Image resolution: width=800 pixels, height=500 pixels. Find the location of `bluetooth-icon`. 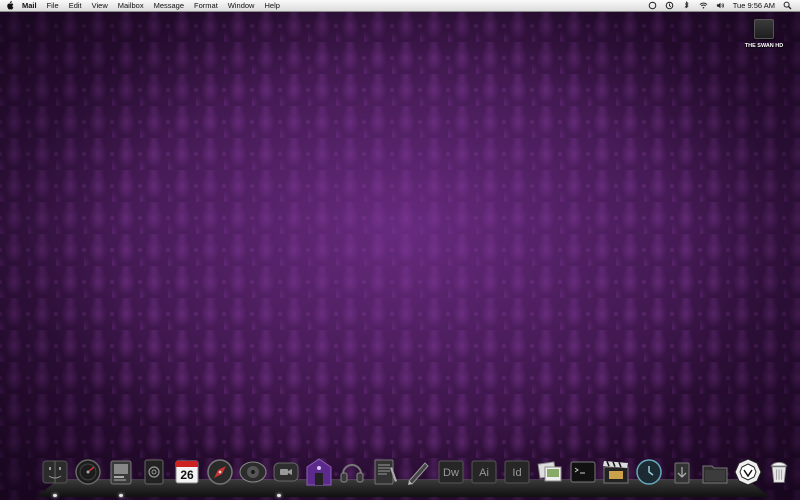

bluetooth-icon is located at coordinates (686, 5).